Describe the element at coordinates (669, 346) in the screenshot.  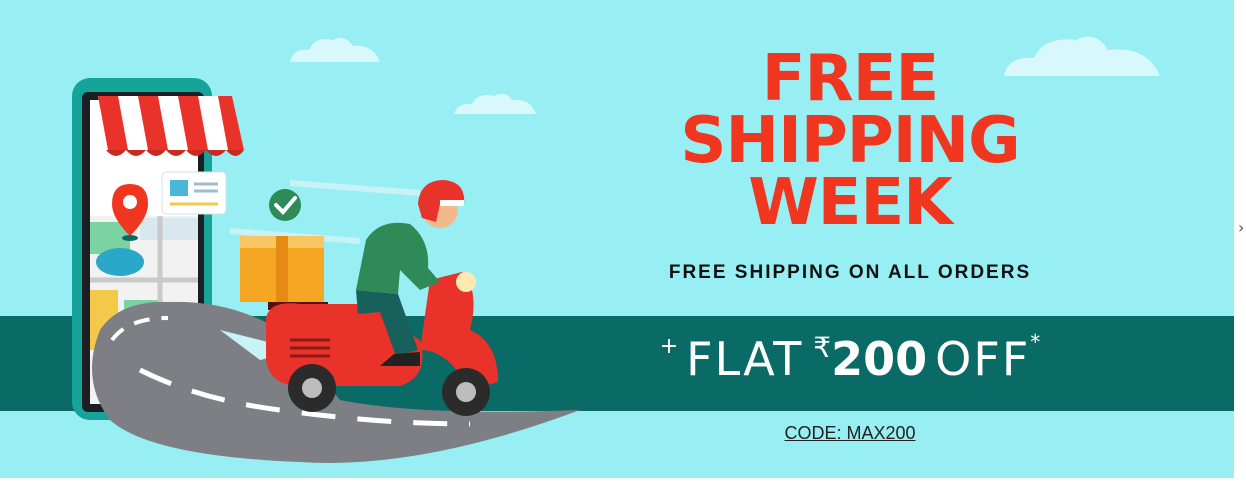
I see `offer-plus: +` at that location.